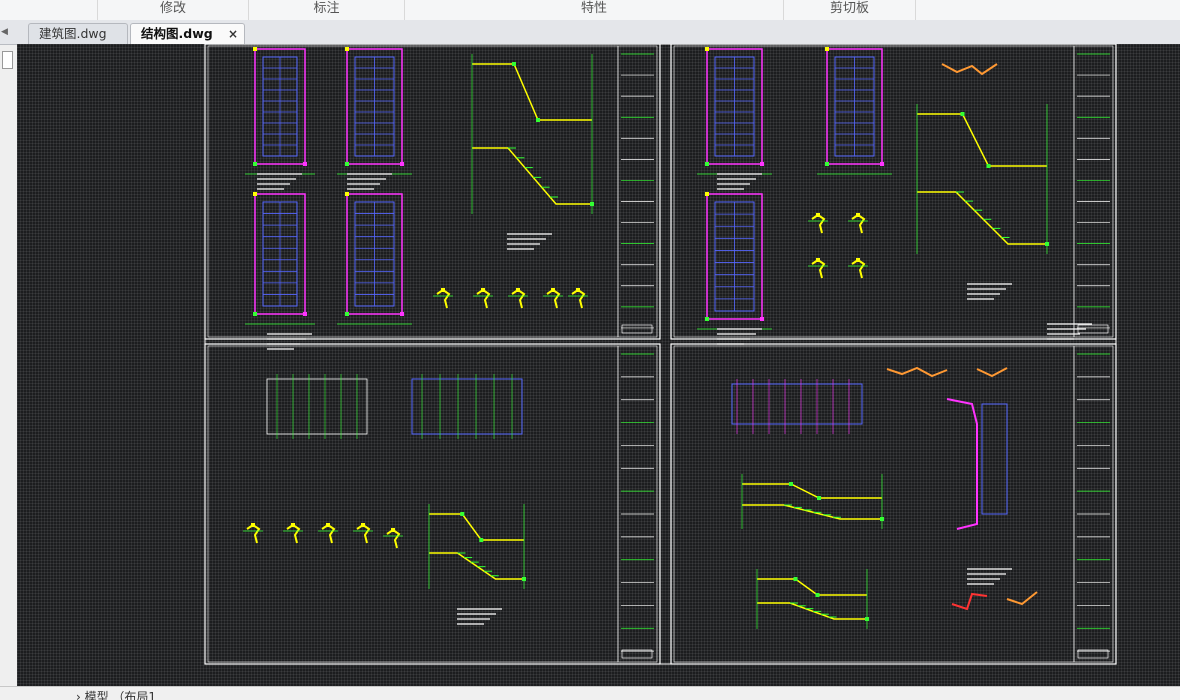  Describe the element at coordinates (326, 10) in the screenshot. I see `ribbon-group-annotate: 标注` at that location.